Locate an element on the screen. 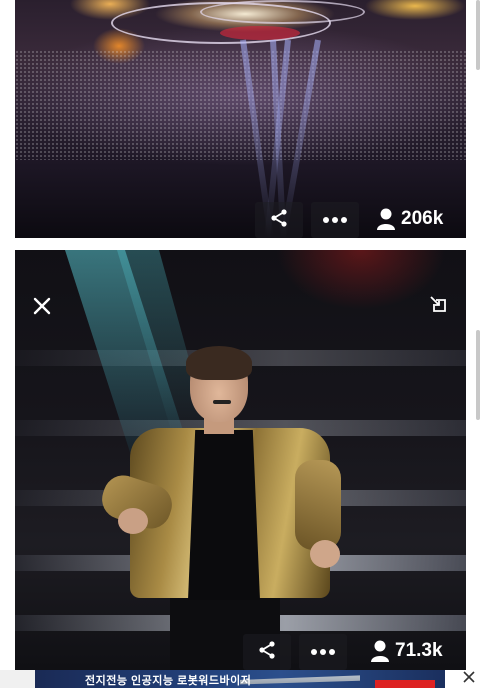 Image resolution: width=480 pixels, height=688 pixels. ad-close-button is located at coordinates (469, 679).